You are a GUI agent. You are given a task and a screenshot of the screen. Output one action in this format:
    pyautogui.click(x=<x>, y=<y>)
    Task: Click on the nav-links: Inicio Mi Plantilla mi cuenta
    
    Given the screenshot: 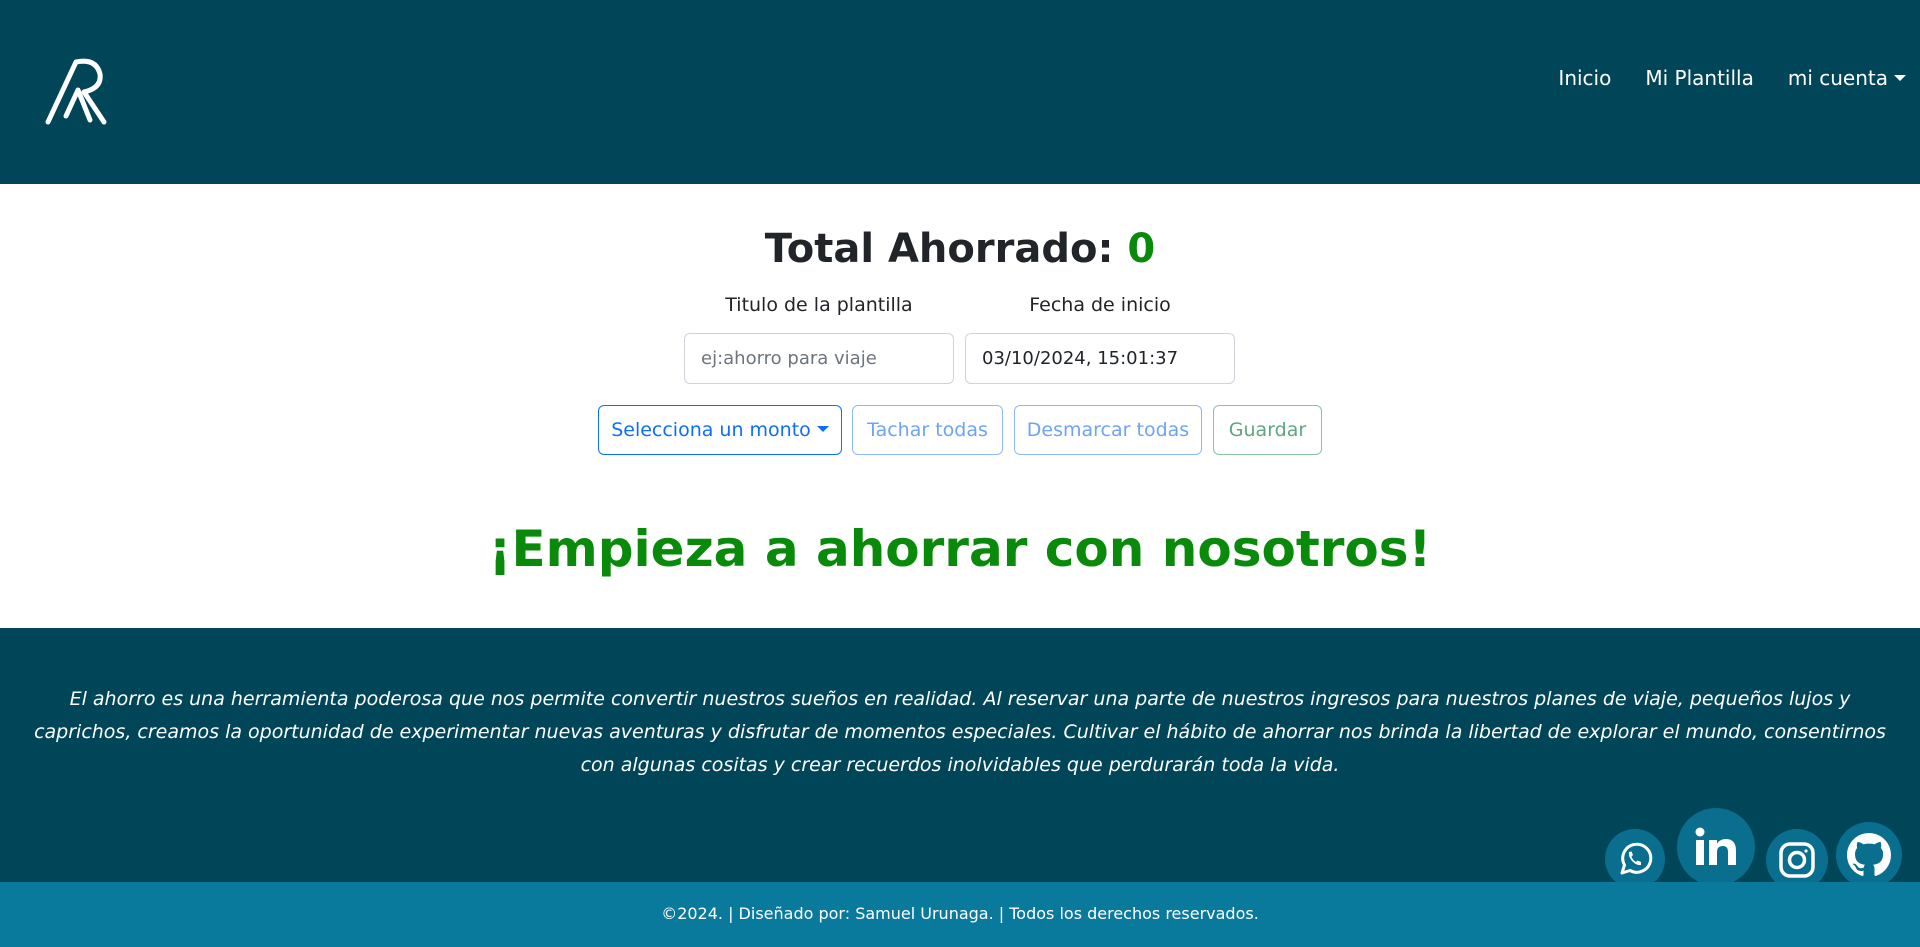 What is the action you would take?
    pyautogui.click(x=1715, y=78)
    